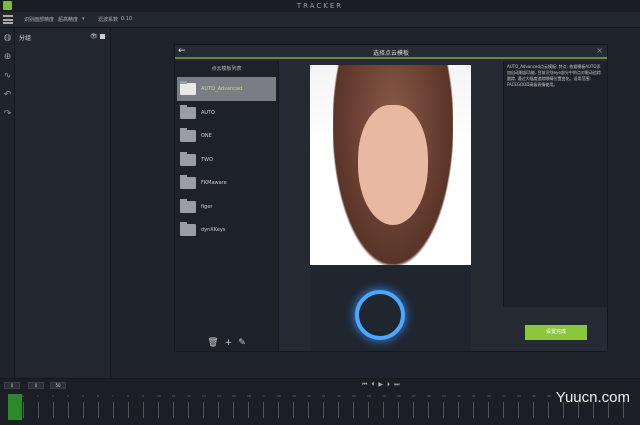 This screenshot has height=425, width=640. I want to click on frame-tick: 25, so click(387, 406).